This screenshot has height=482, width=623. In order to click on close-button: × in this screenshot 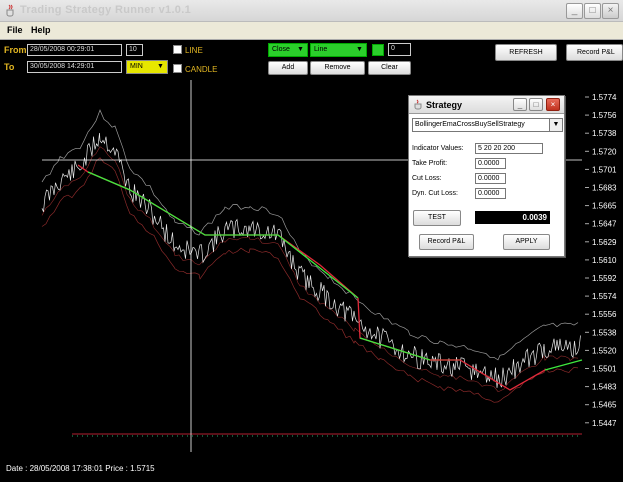, I will do `click(610, 11)`.